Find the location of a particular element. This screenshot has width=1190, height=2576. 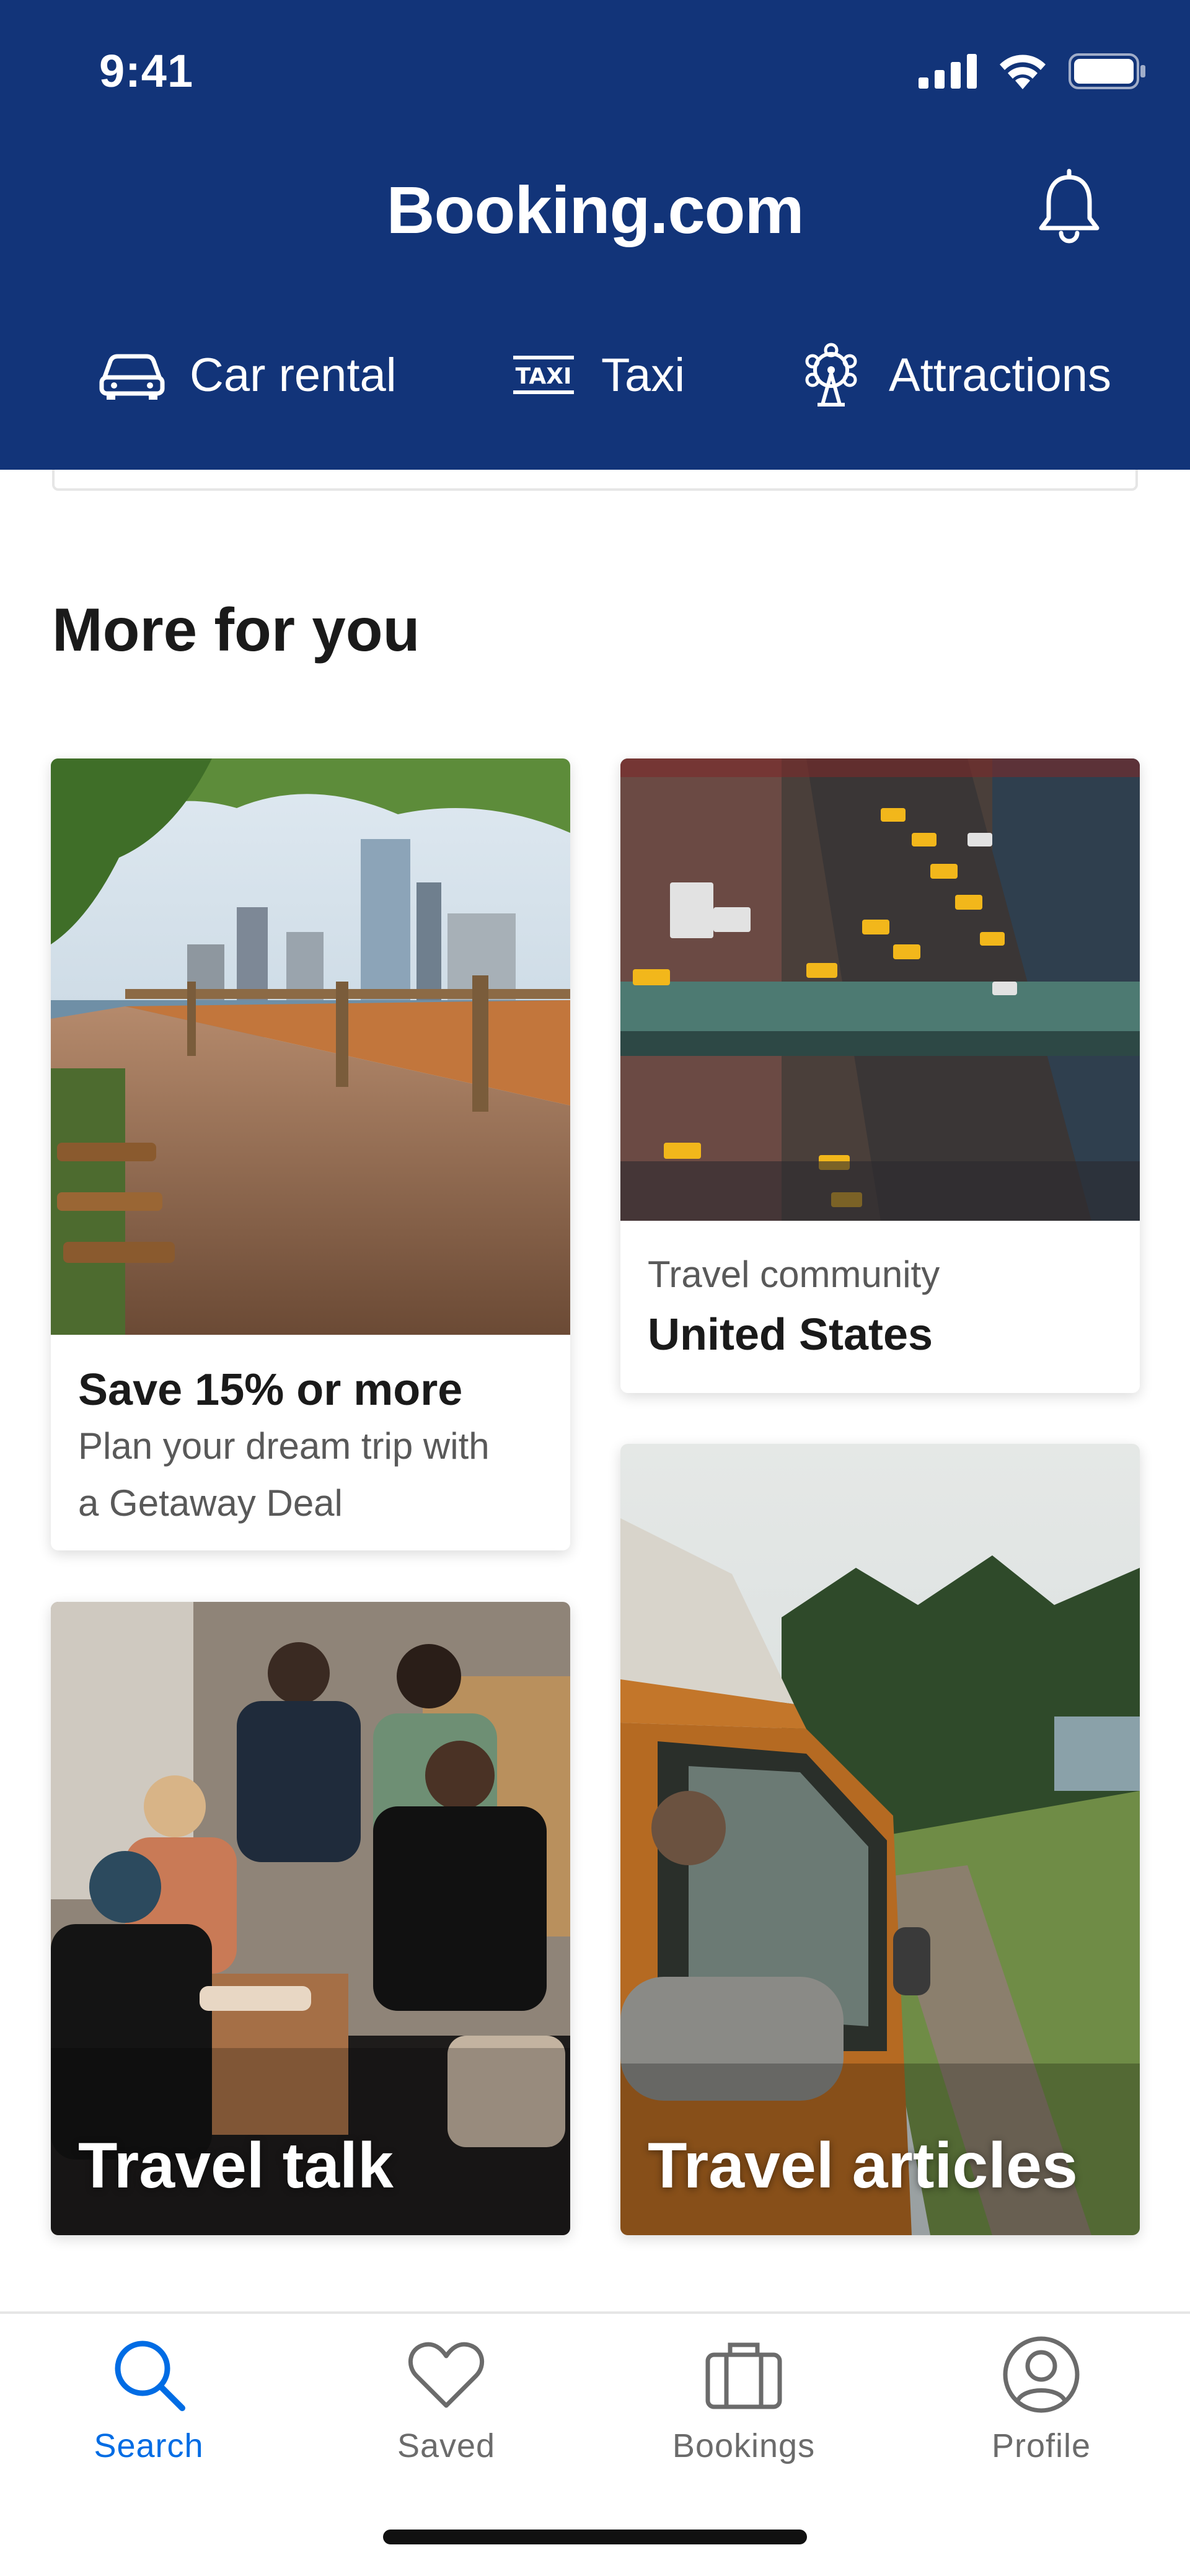

brand-row: Booking.com is located at coordinates (595, 207).